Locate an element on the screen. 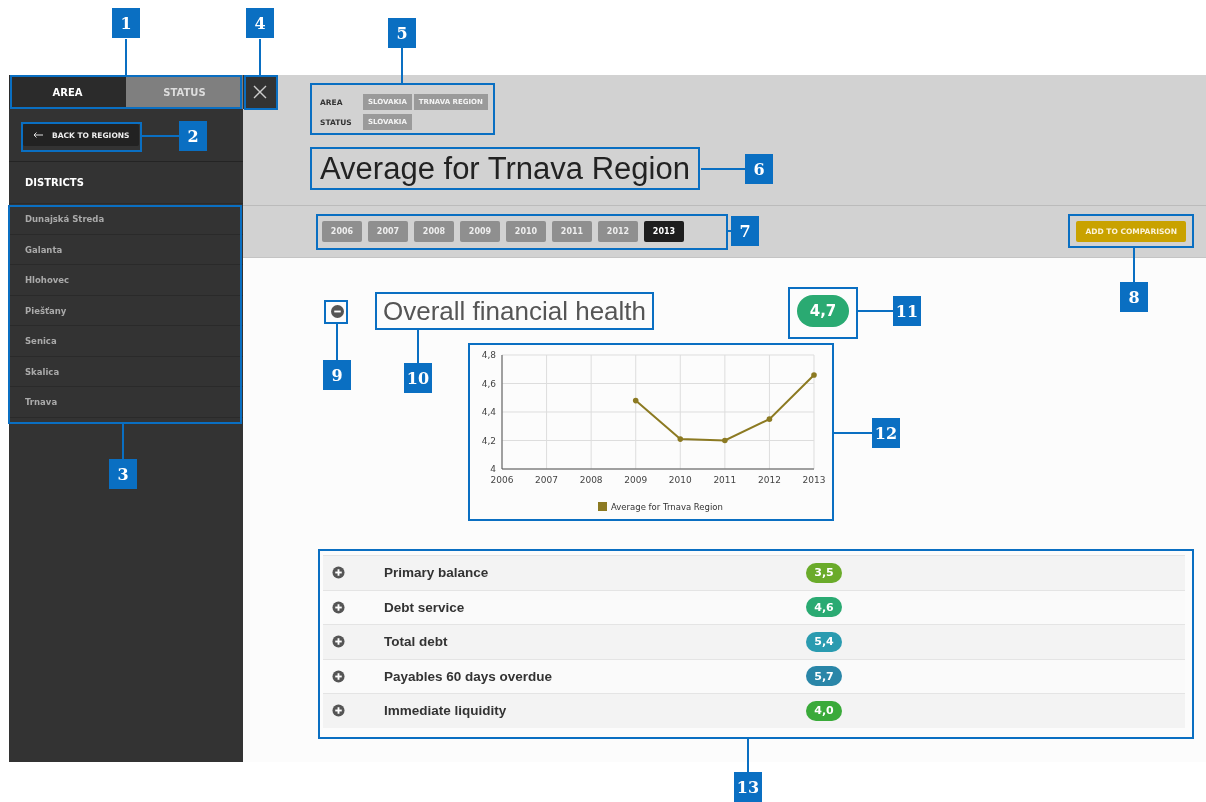 The image size is (1206, 802). legend-swatch is located at coordinates (602, 506).